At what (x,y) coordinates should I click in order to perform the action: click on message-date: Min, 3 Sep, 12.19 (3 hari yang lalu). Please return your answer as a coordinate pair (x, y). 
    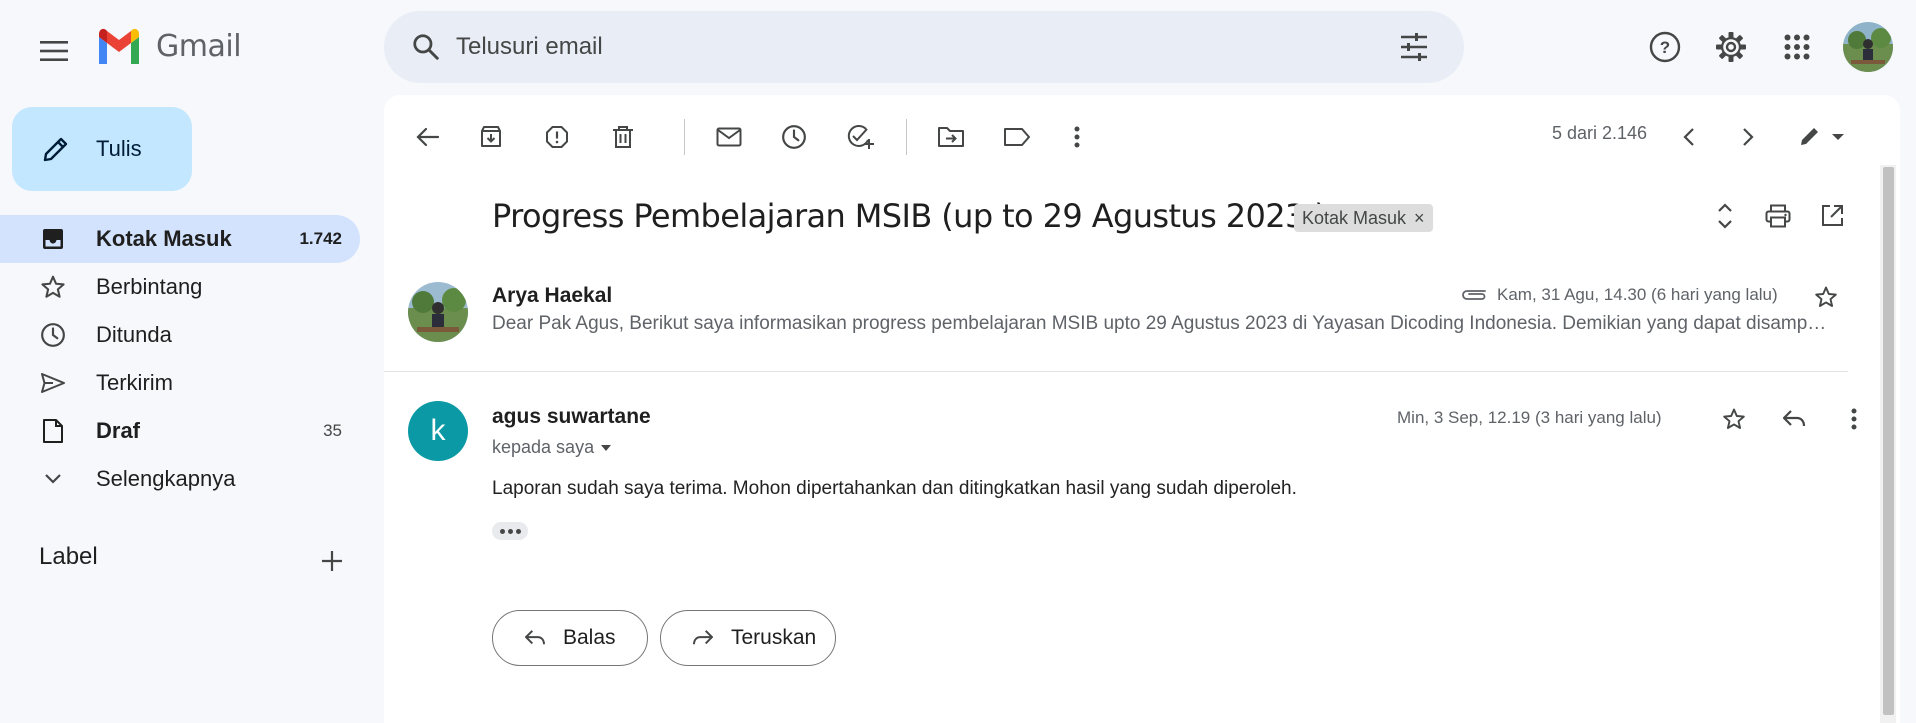
    Looking at the image, I should click on (1529, 417).